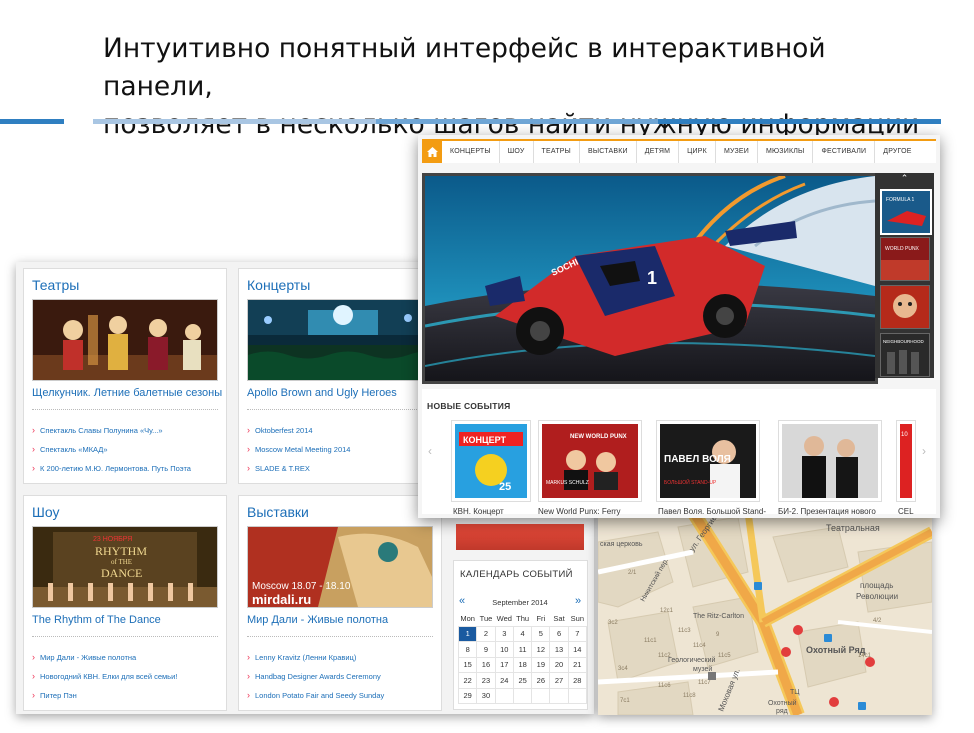  Describe the element at coordinates (590, 461) in the screenshot. I see `event-card: NEW WORLD PUNX MARKUS SCHULZ` at that location.